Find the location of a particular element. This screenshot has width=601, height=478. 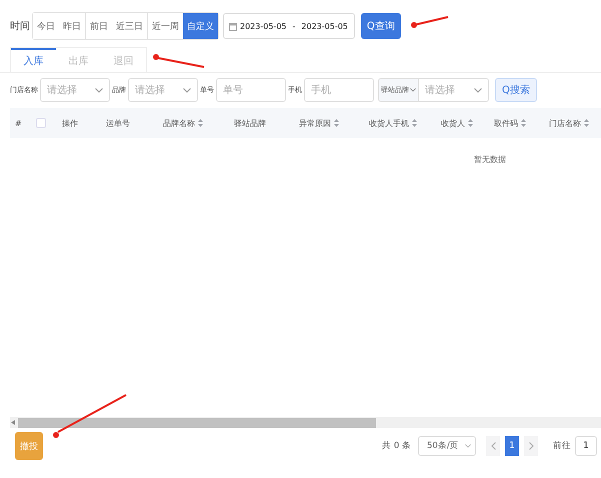

page-size-select: 50条/页 is located at coordinates (447, 446).